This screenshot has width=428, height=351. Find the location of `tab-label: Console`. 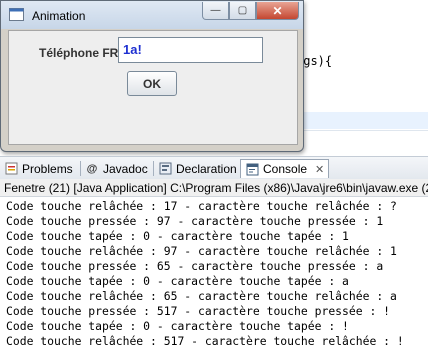

tab-label: Console is located at coordinates (285, 169).